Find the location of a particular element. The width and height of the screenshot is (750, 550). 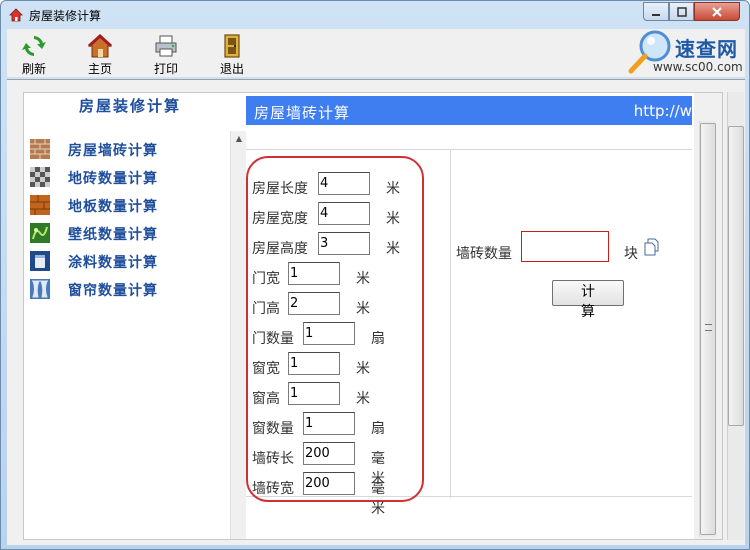

grip-icon is located at coordinates (708, 327).